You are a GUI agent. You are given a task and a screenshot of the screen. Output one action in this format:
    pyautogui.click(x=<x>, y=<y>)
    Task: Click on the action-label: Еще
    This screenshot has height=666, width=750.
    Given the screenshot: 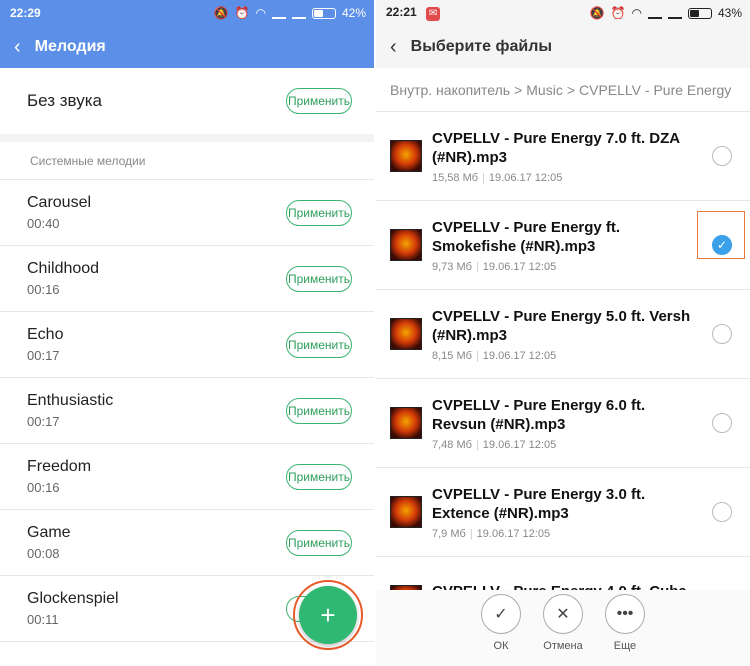 What is the action you would take?
    pyautogui.click(x=625, y=646)
    